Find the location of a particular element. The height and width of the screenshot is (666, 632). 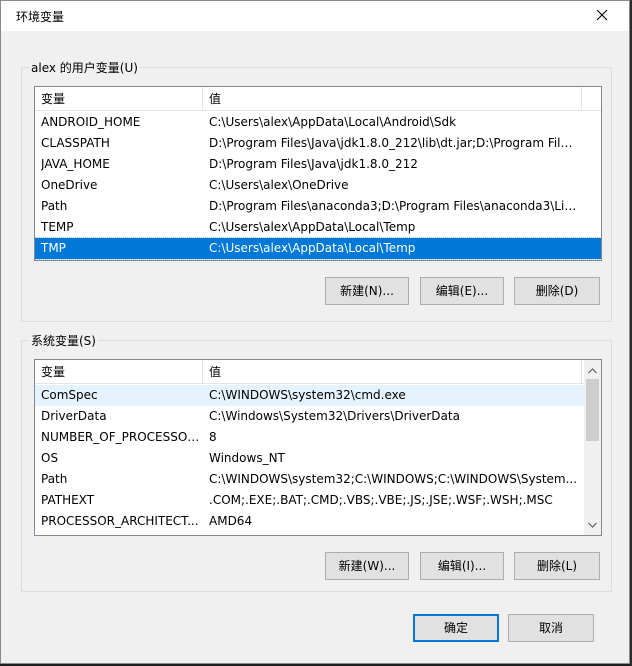

var-name: TMP is located at coordinates (53, 248).